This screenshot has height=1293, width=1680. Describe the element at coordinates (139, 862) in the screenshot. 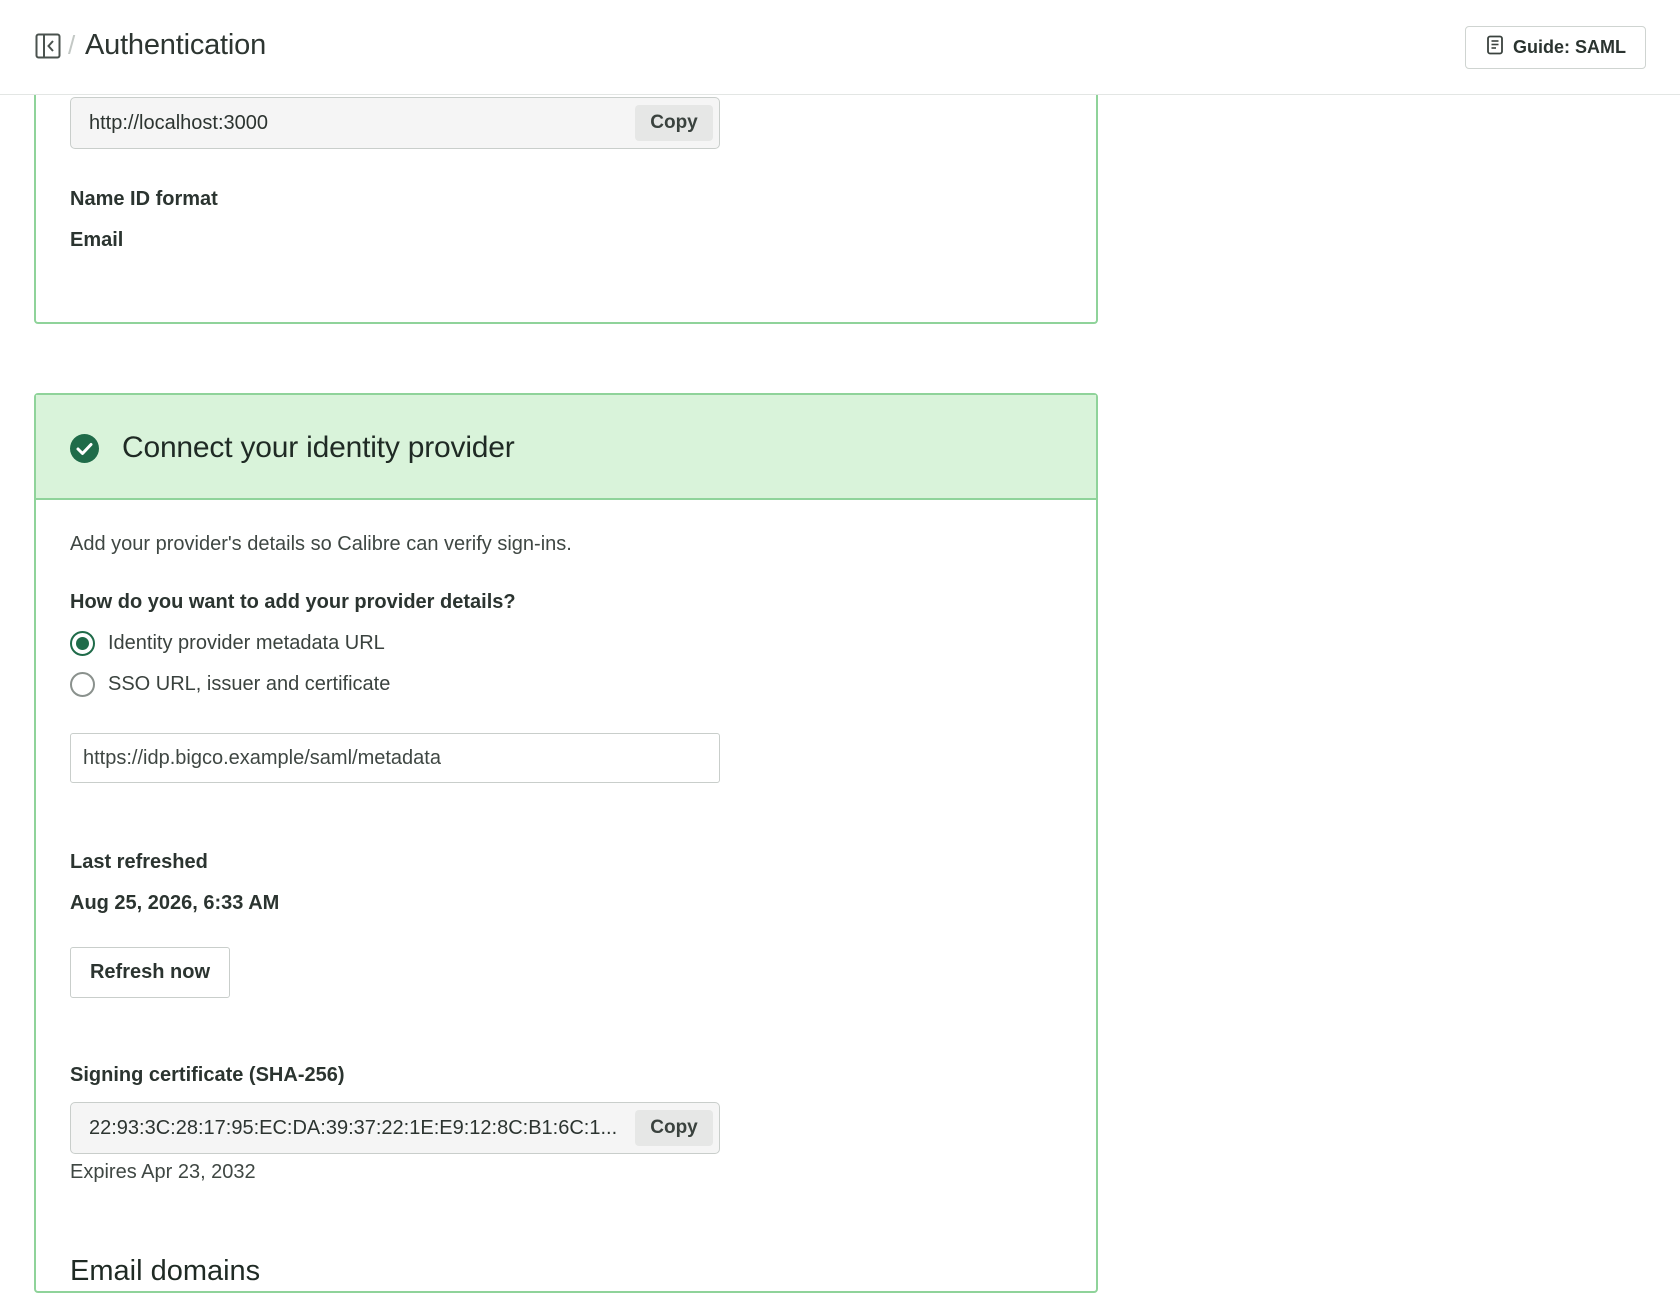

I see `last-refreshed-label: Last refreshed` at that location.